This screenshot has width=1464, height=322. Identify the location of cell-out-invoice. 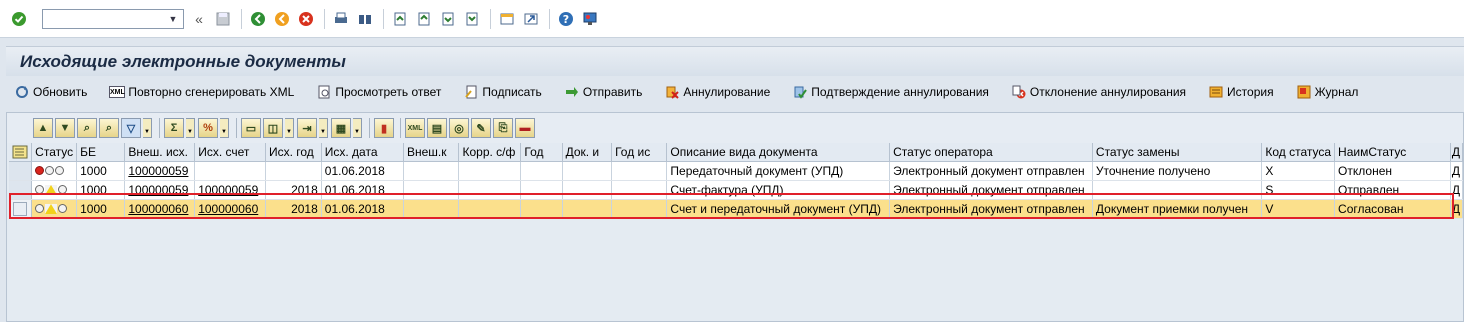
(230, 171).